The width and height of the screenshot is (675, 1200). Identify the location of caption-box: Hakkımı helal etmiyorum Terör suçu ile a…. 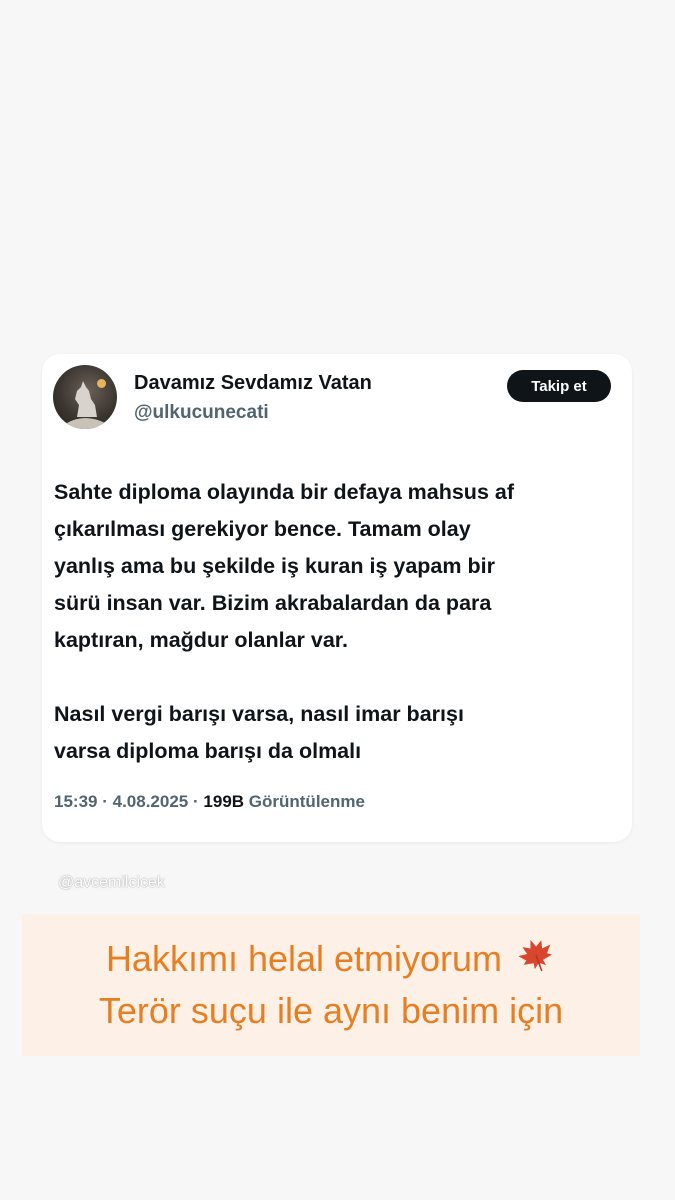
(331, 985).